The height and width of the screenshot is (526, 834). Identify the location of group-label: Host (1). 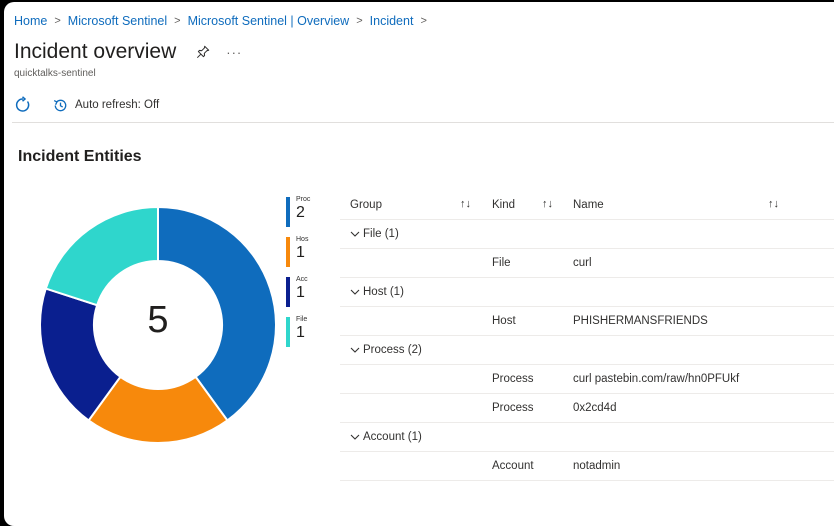
(383, 292).